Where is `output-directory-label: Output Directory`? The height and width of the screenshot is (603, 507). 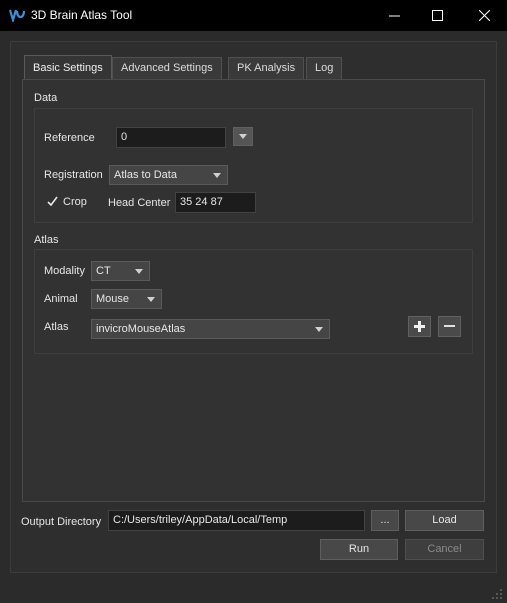
output-directory-label: Output Directory is located at coordinates (61, 522).